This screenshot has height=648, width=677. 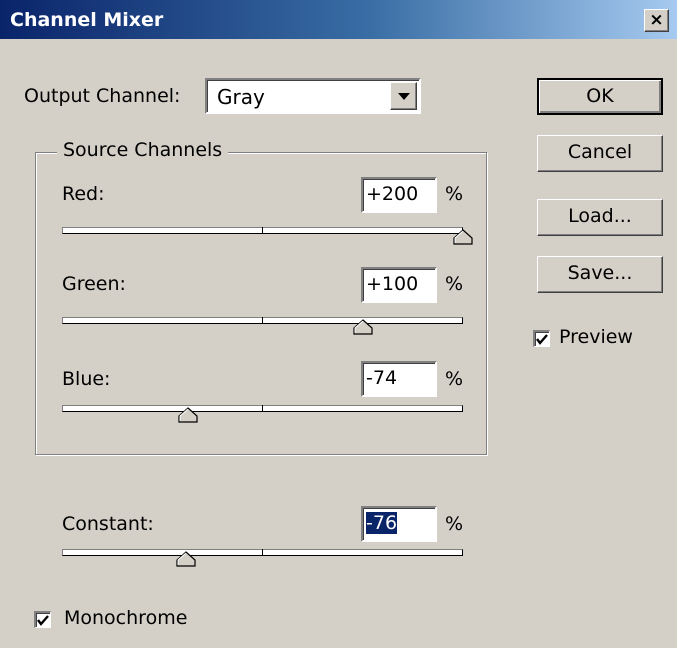 I want to click on blue-slider-track, so click(x=262, y=408).